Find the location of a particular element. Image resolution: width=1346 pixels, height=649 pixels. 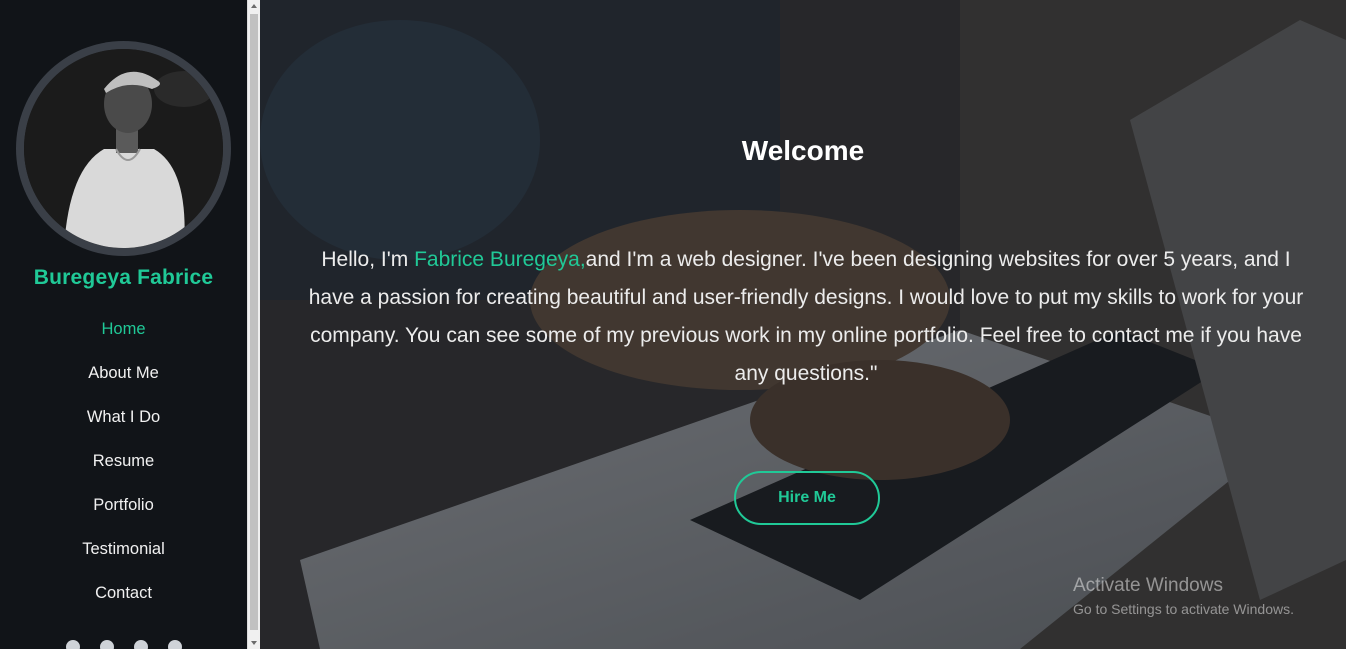

twitter-icon is located at coordinates (106, 644).